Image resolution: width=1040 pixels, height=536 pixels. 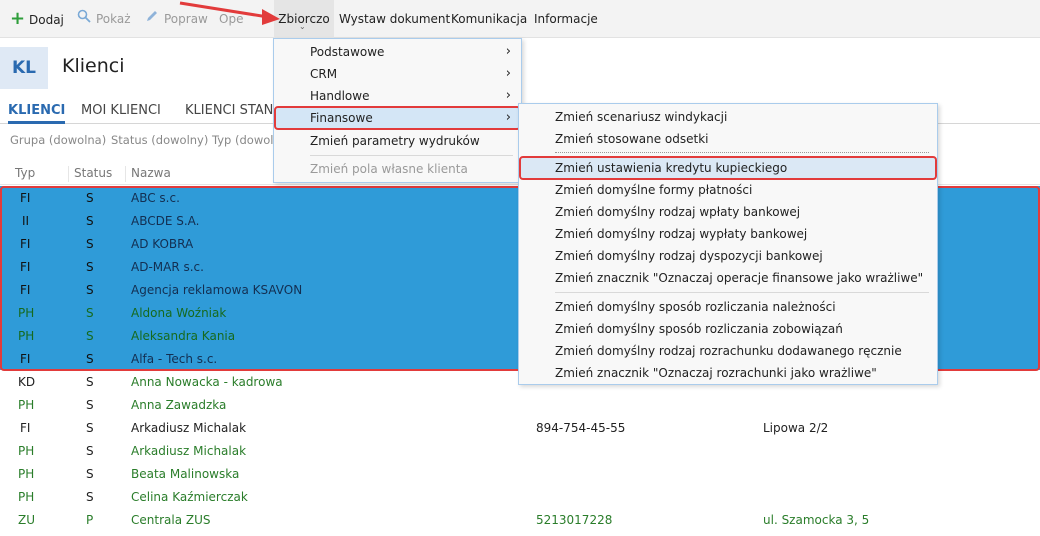 What do you see at coordinates (58, 140) in the screenshot?
I see `filter-group: Grupa (dowolna)` at bounding box center [58, 140].